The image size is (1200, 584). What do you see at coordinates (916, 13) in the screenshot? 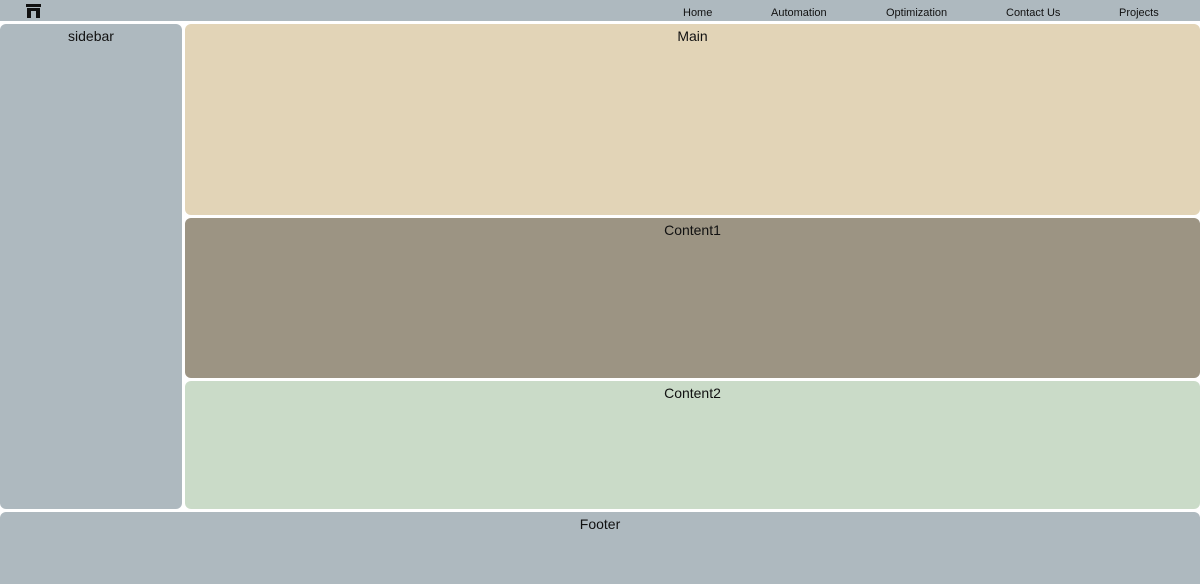
I see `nav-link-optimization: Optimization` at bounding box center [916, 13].